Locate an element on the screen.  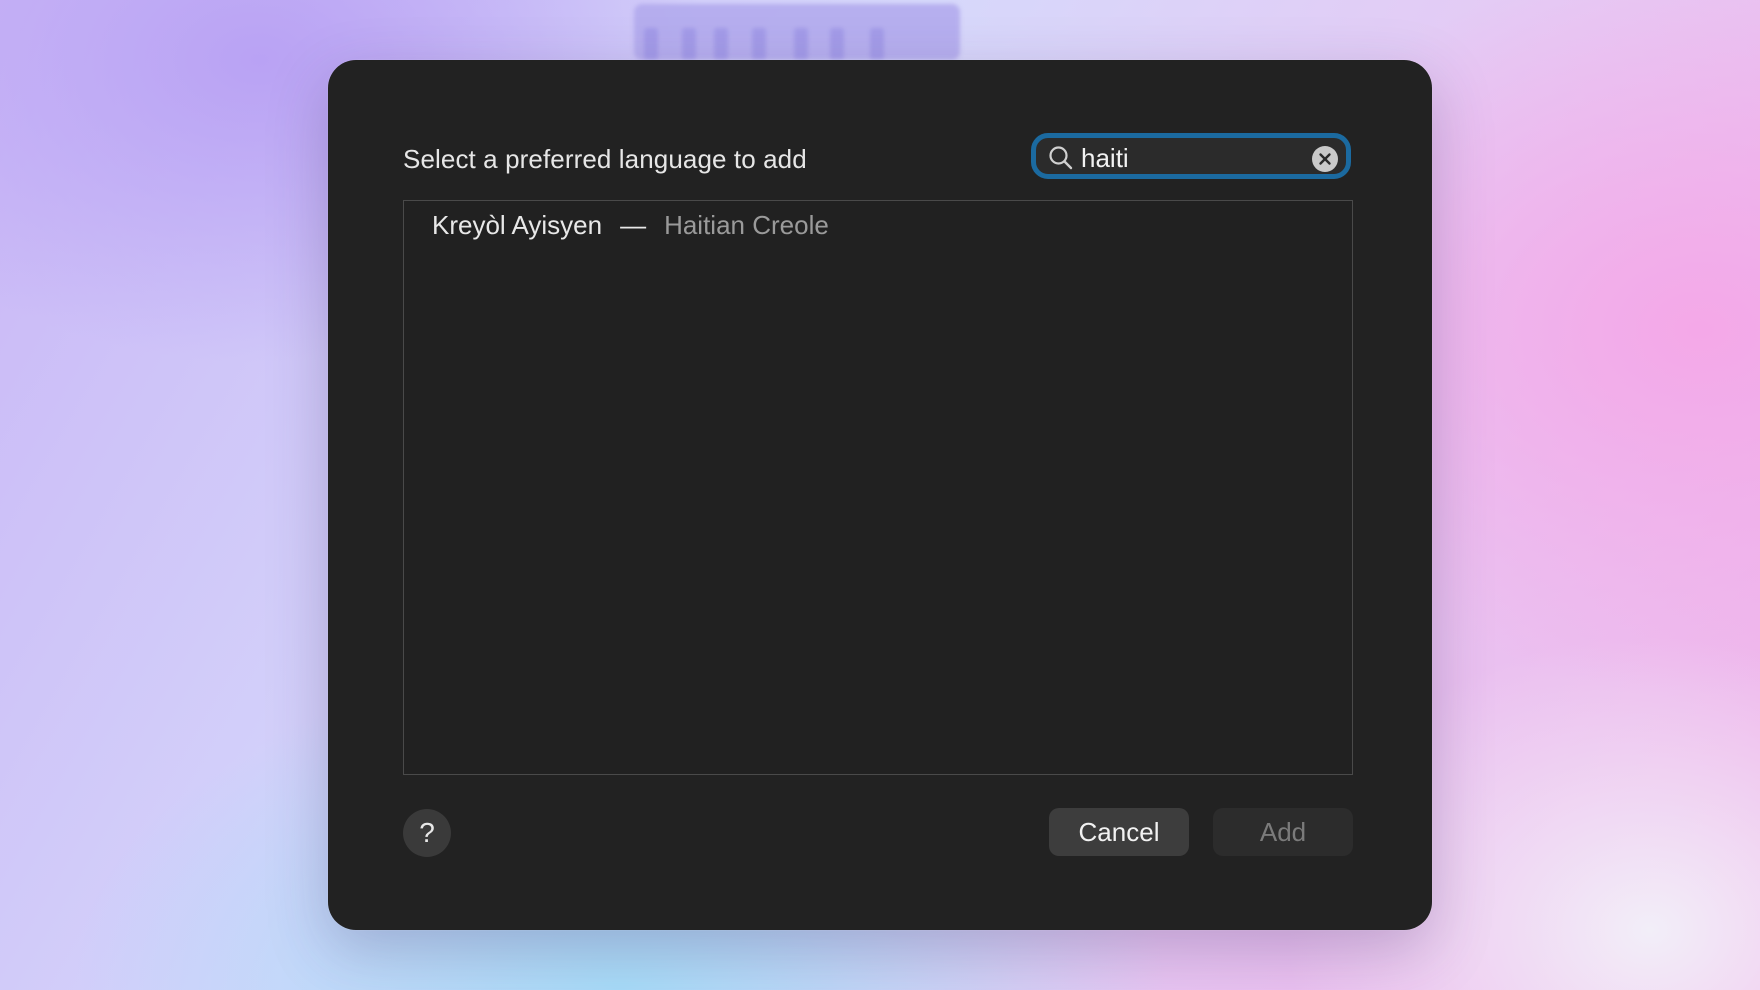
search-field is located at coordinates (1191, 156).